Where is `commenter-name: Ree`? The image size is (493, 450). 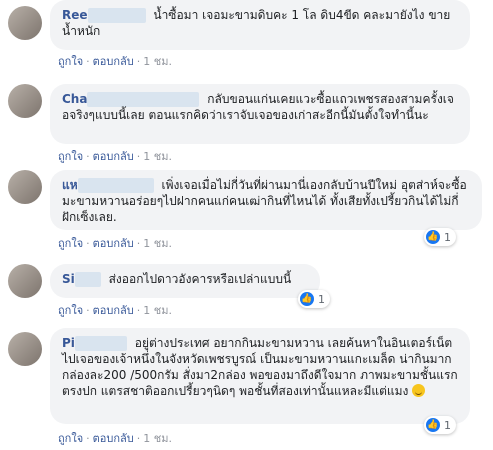
commenter-name: Ree is located at coordinates (75, 15).